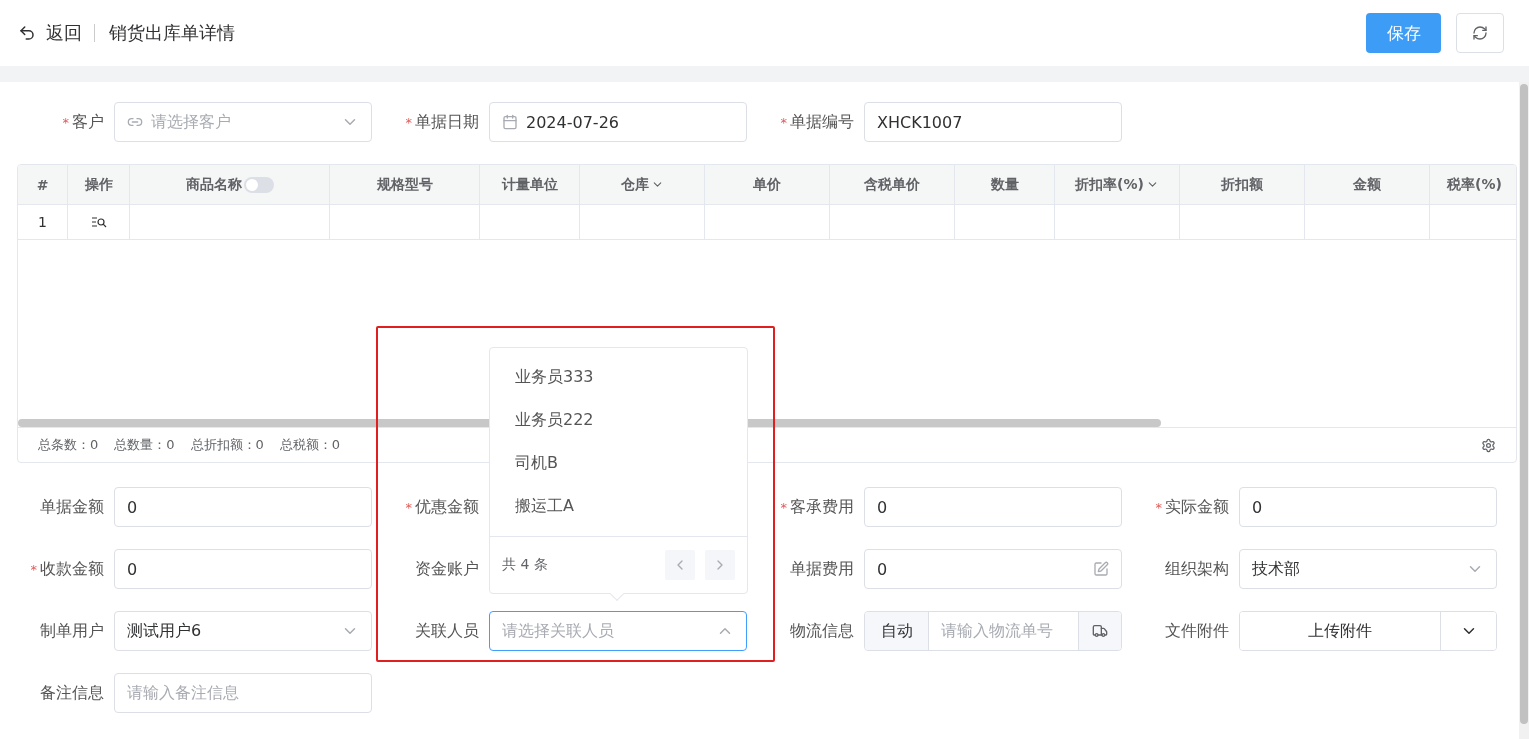  What do you see at coordinates (310, 445) in the screenshot?
I see `summary-text: 总税额：0` at bounding box center [310, 445].